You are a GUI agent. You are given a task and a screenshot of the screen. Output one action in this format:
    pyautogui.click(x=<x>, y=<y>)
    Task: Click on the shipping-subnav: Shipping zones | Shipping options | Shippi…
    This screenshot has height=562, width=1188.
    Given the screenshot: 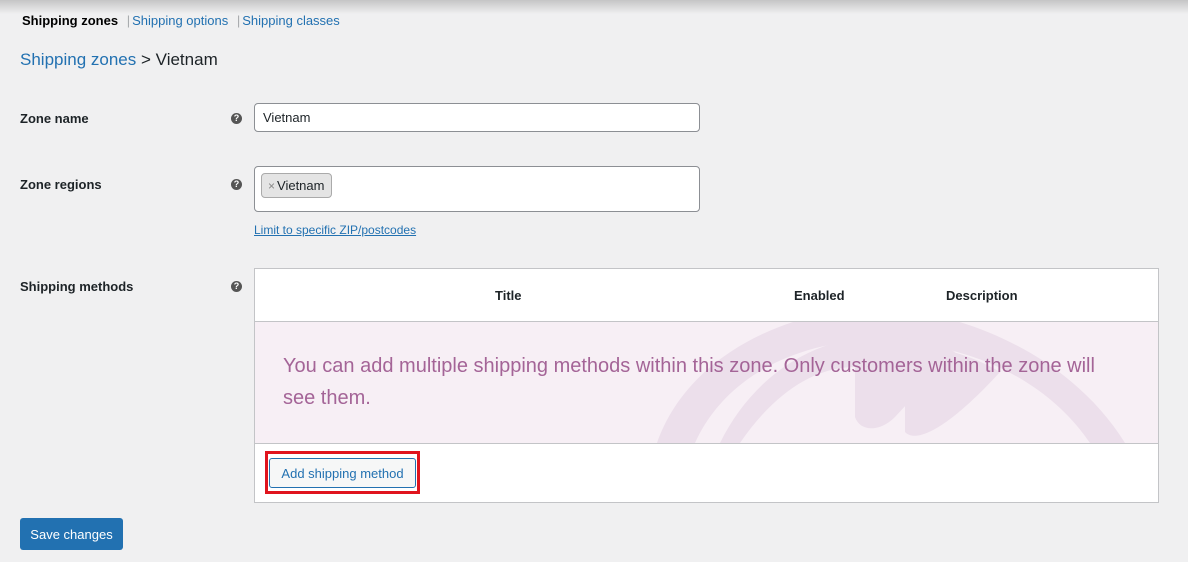 What is the action you would take?
    pyautogui.click(x=181, y=20)
    